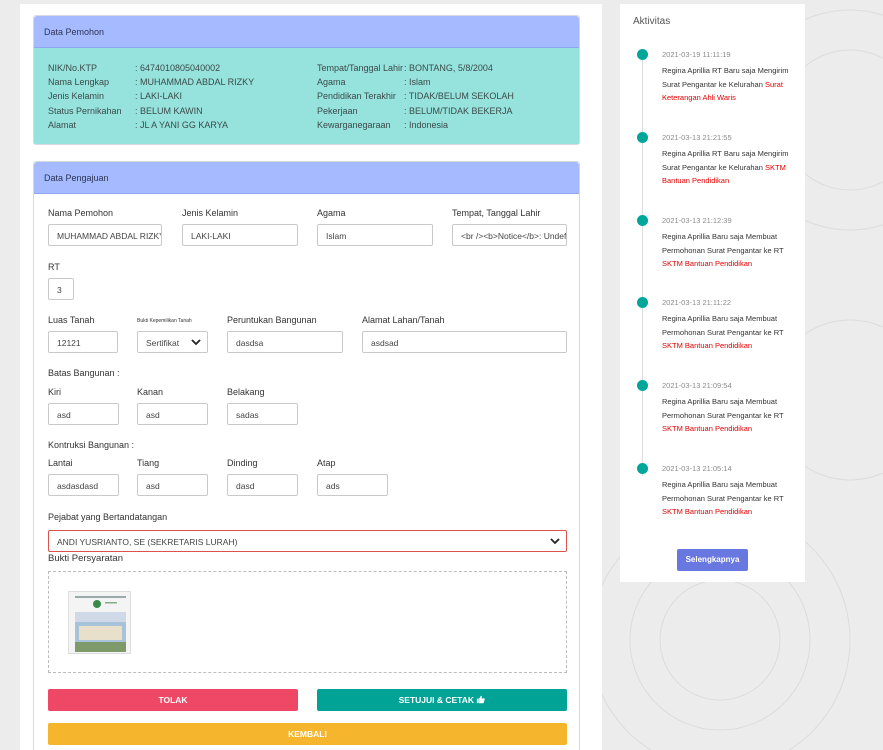  I want to click on pejabat-label: Pejabat yang Bertandatangan, so click(108, 517).